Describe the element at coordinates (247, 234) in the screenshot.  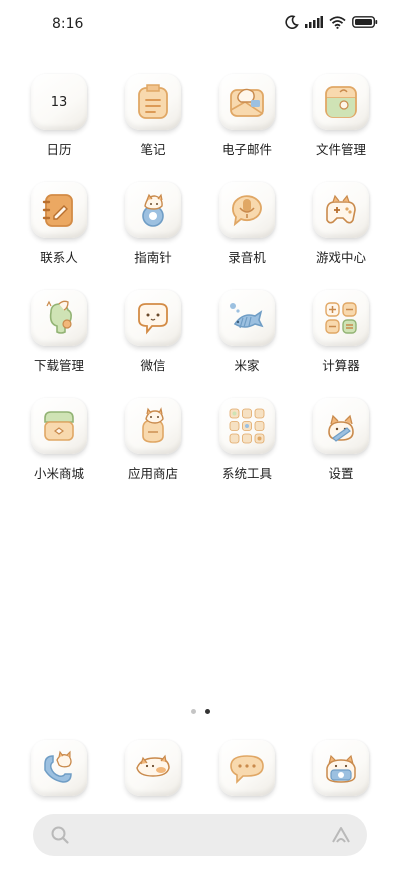
I see `app-recorder: 录音机` at that location.